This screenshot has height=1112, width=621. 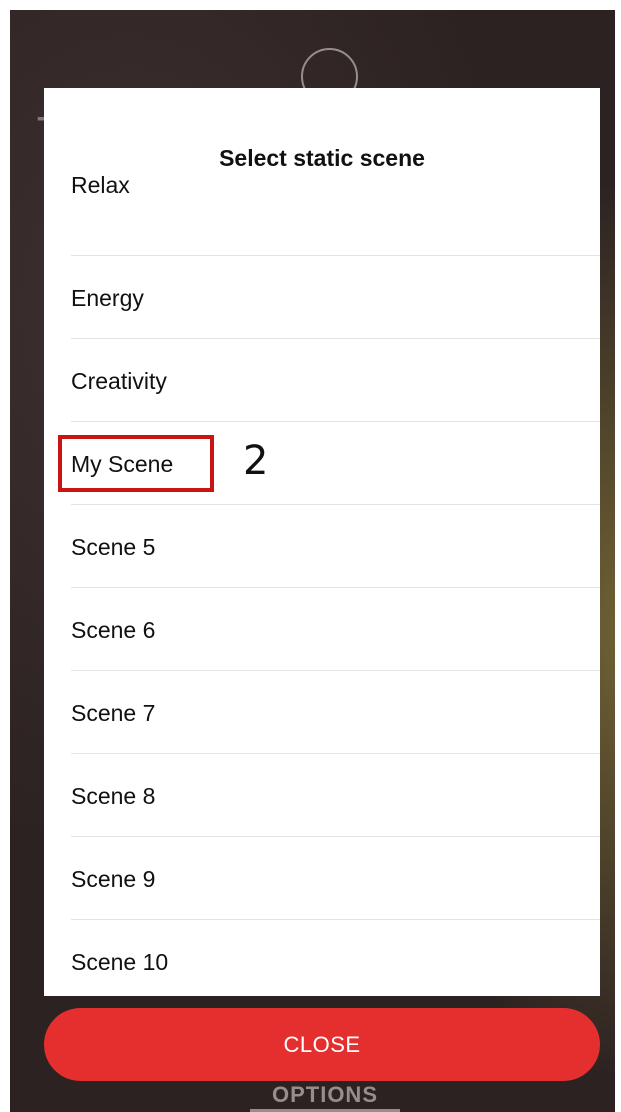 I want to click on scene-label: Energy, so click(x=107, y=298).